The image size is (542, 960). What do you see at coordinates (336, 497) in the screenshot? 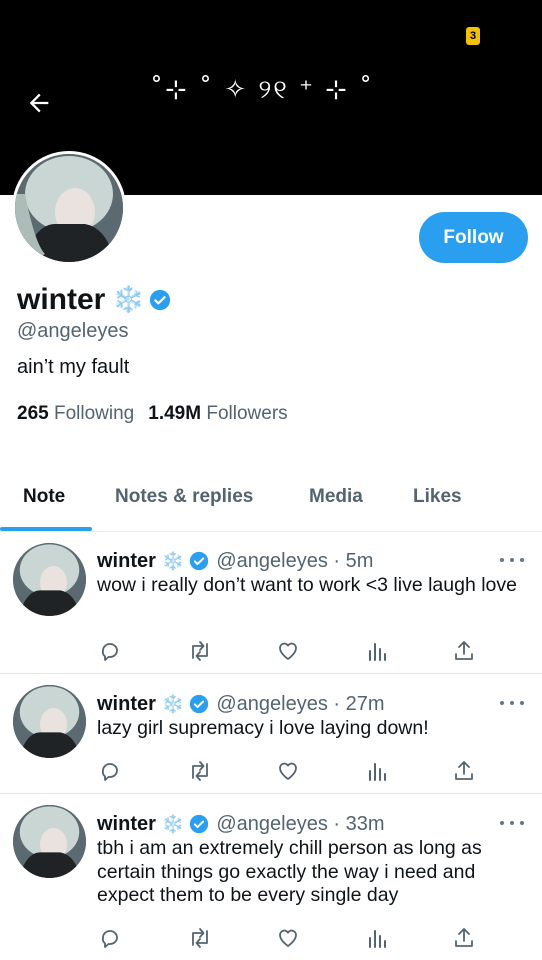
I see `tab-media: Media` at bounding box center [336, 497].